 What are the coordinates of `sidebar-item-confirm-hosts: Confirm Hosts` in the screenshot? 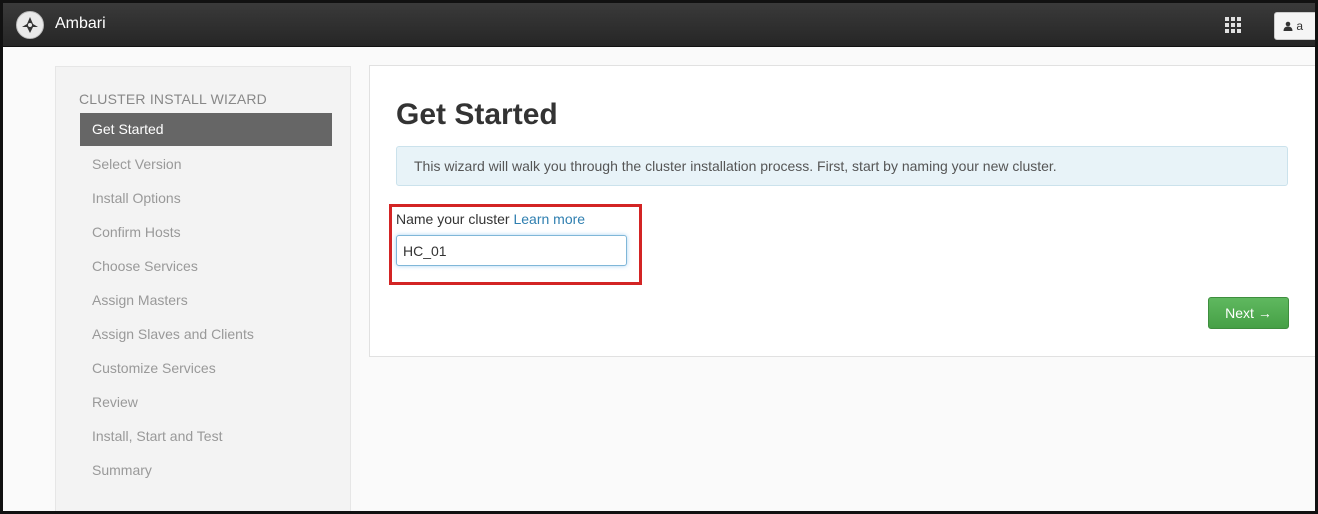 It's located at (206, 232).